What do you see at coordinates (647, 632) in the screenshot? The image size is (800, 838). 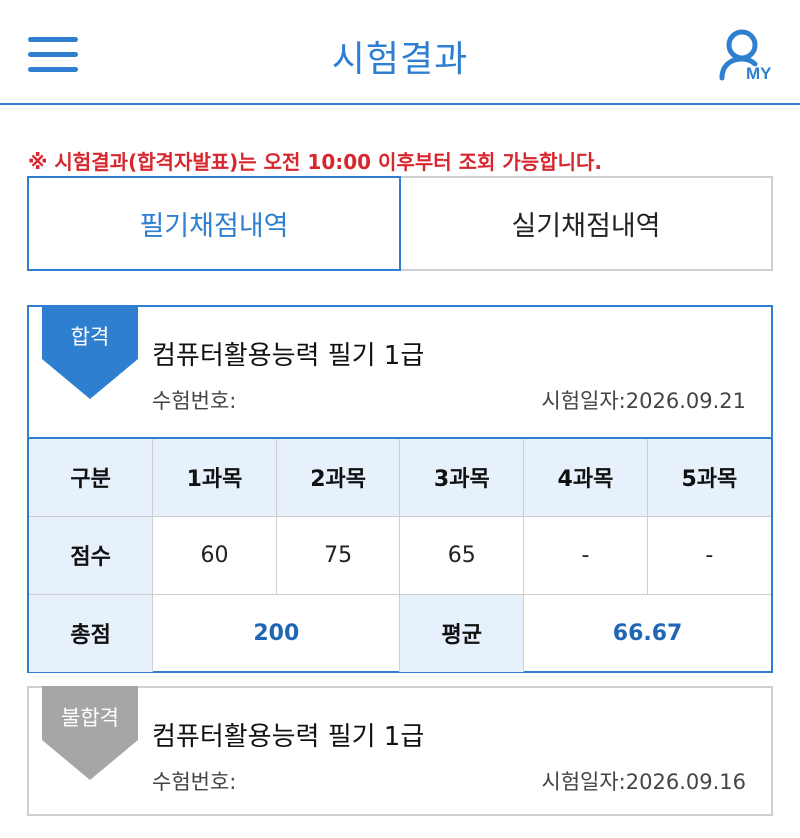 I see `average-score: 66.67` at bounding box center [647, 632].